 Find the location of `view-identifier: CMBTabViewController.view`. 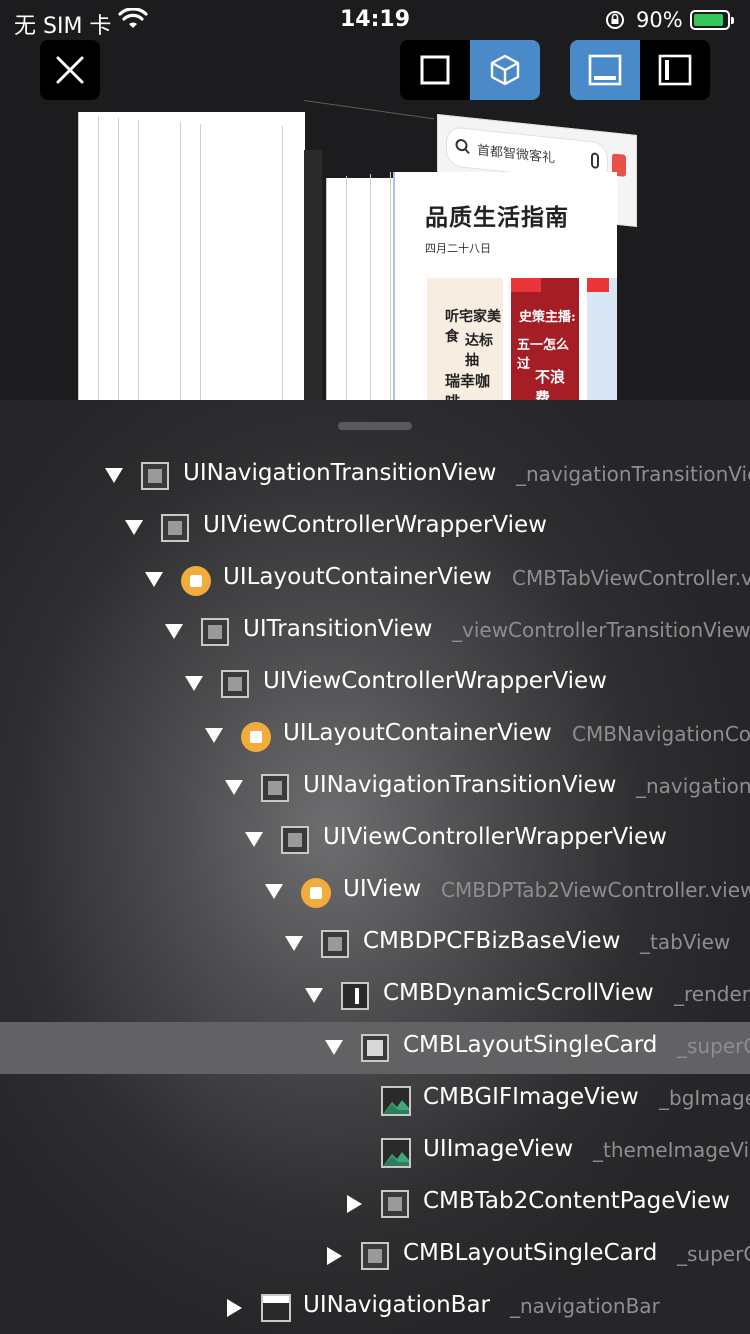

view-identifier: CMBTabViewController.view is located at coordinates (631, 578).